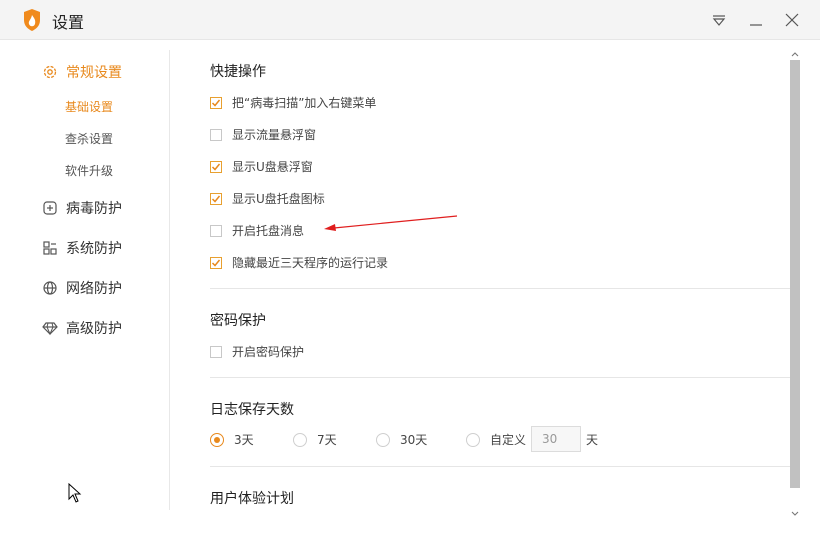 The image size is (820, 540). Describe the element at coordinates (327, 440) in the screenshot. I see `radio-label: 7天` at that location.